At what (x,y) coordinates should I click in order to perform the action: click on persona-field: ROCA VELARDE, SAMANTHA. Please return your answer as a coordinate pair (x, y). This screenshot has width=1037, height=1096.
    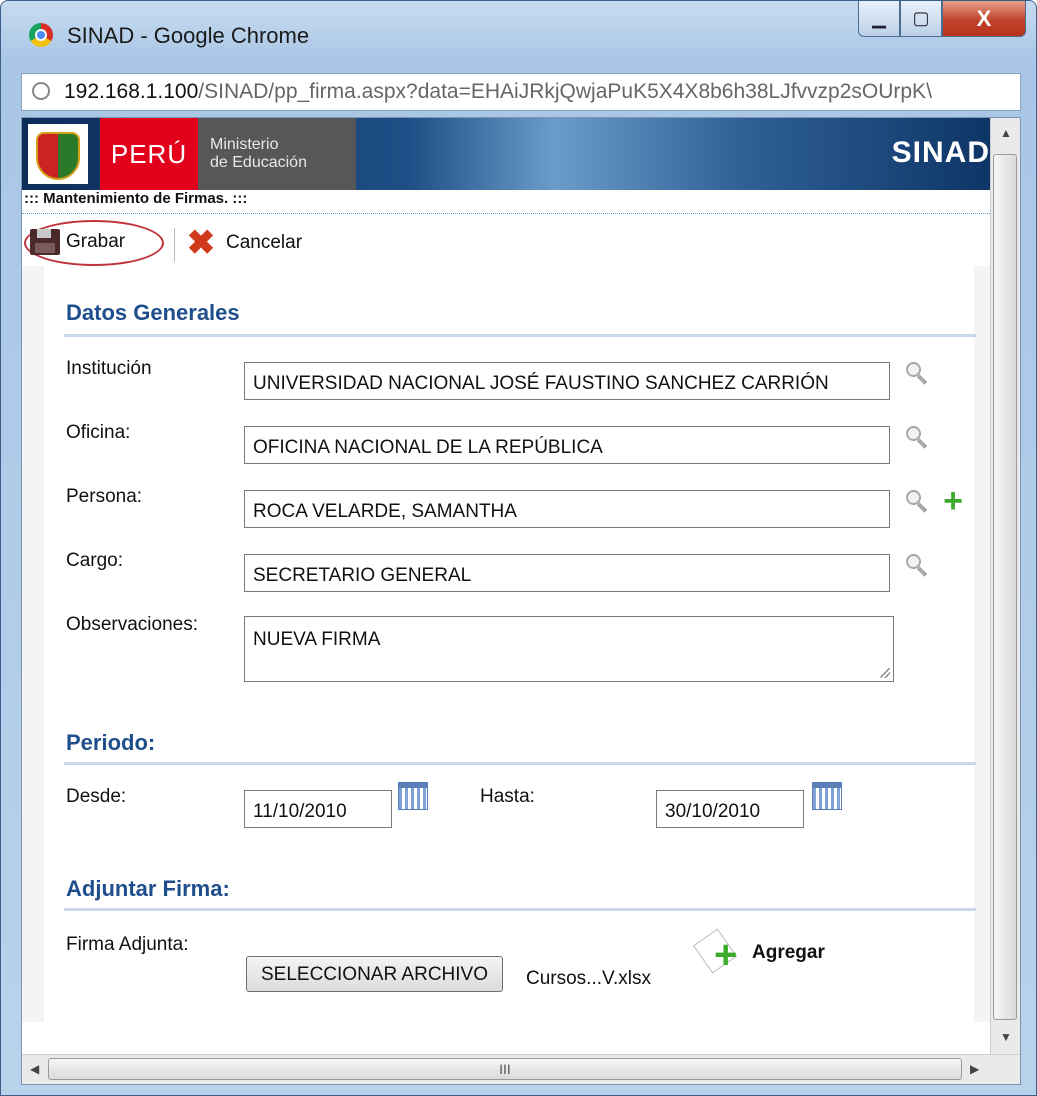
    Looking at the image, I should click on (567, 509).